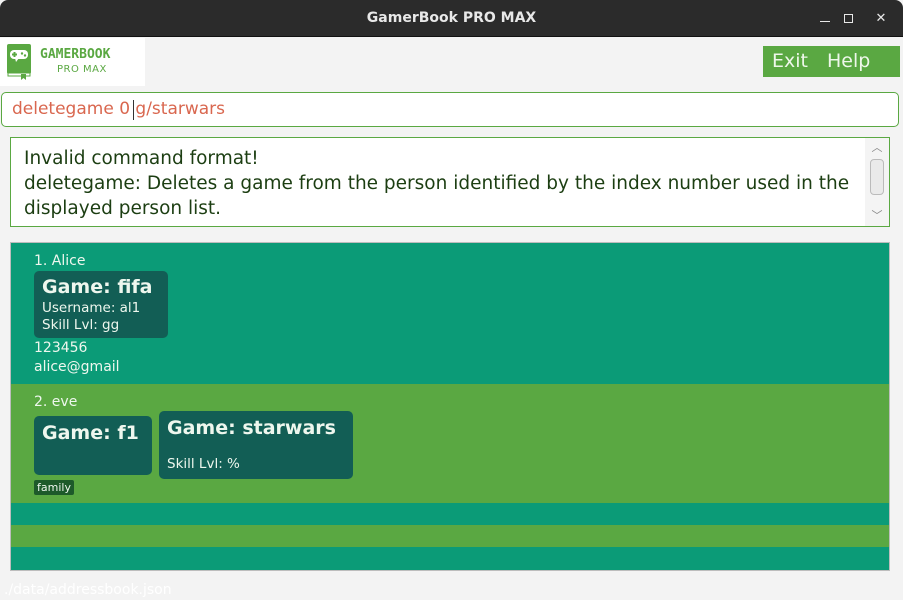 The image size is (903, 600). I want to click on close-icon: ✕, so click(881, 18).